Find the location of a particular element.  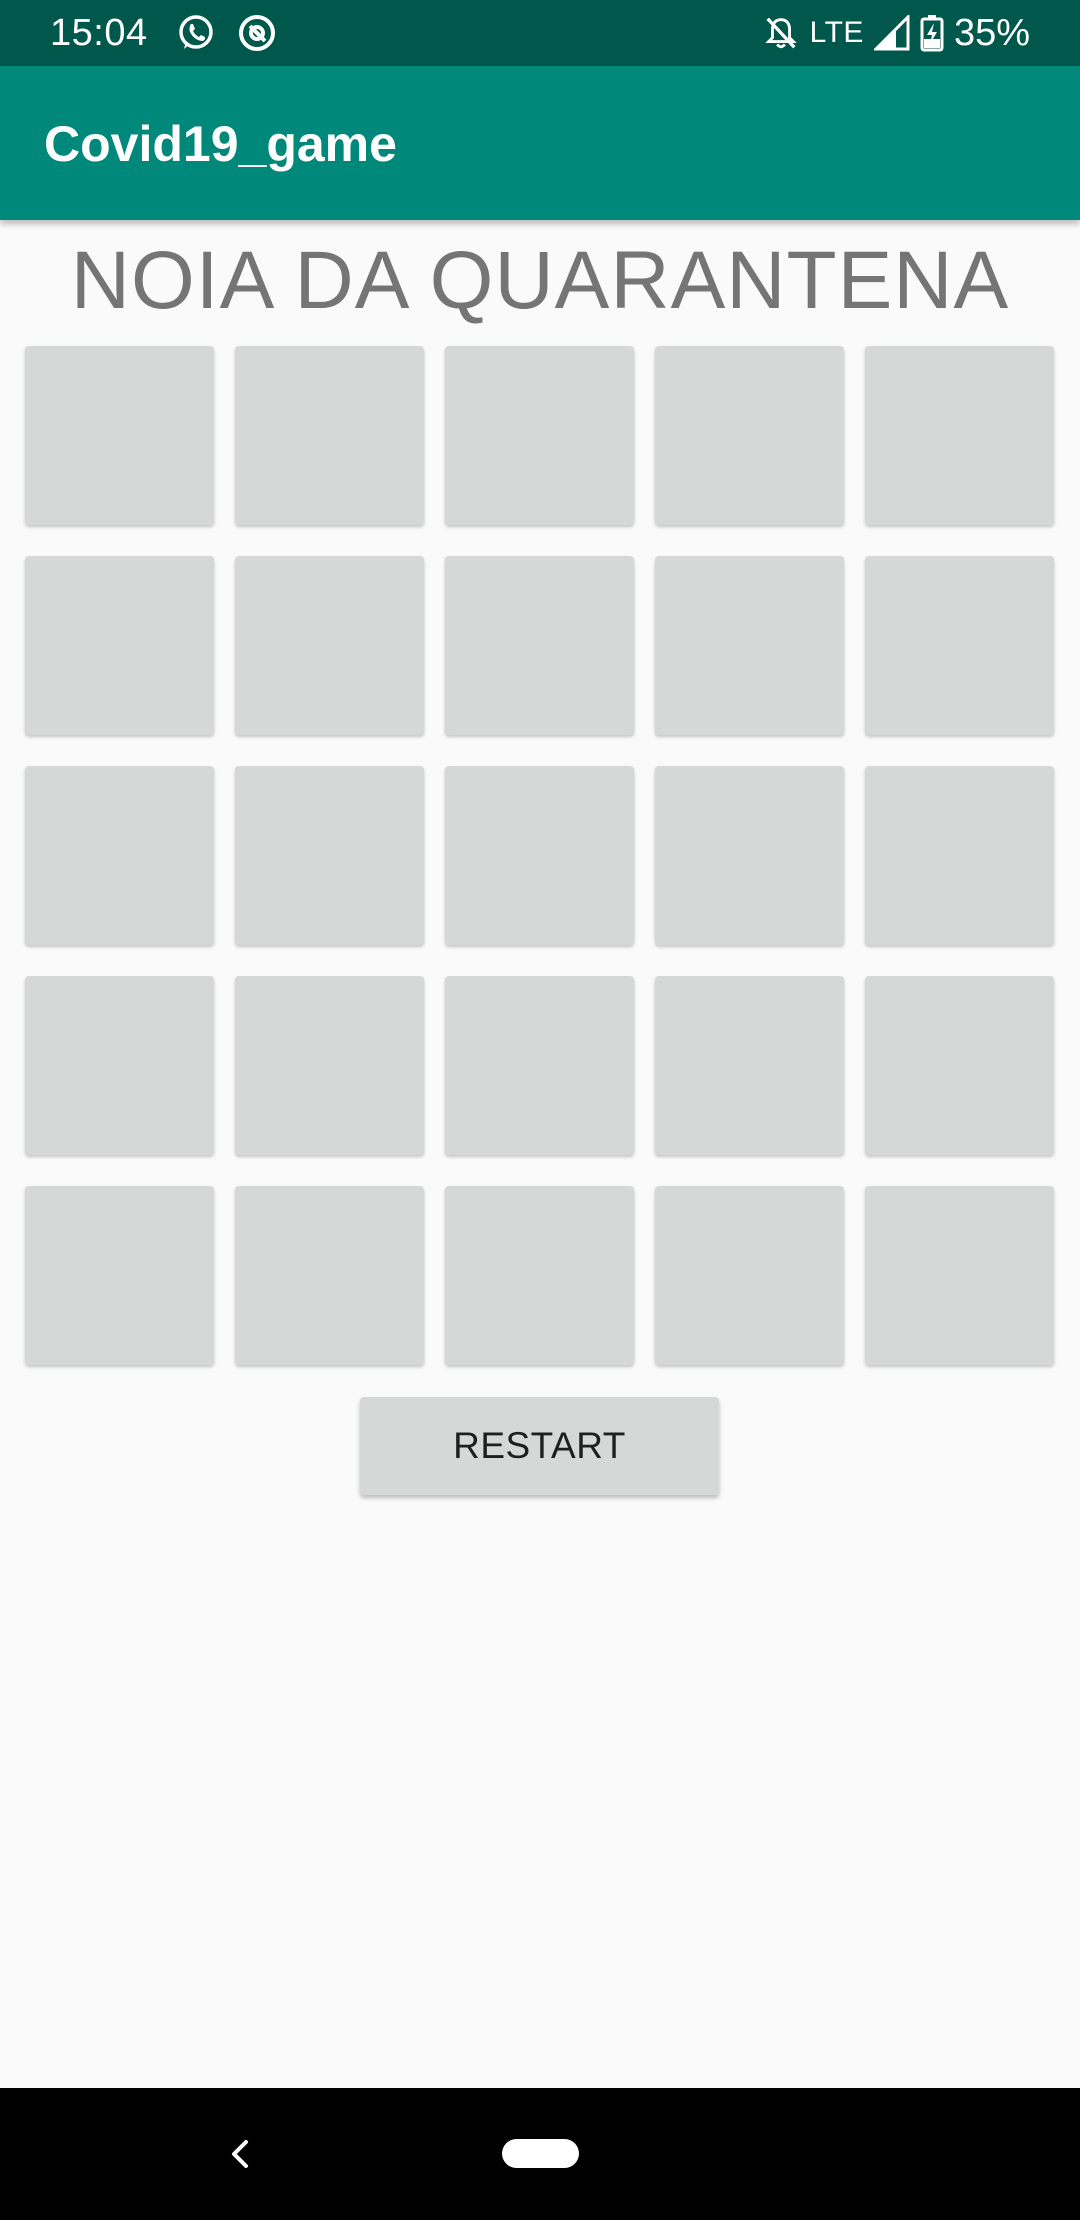

navigation-bar is located at coordinates (540, 2154).